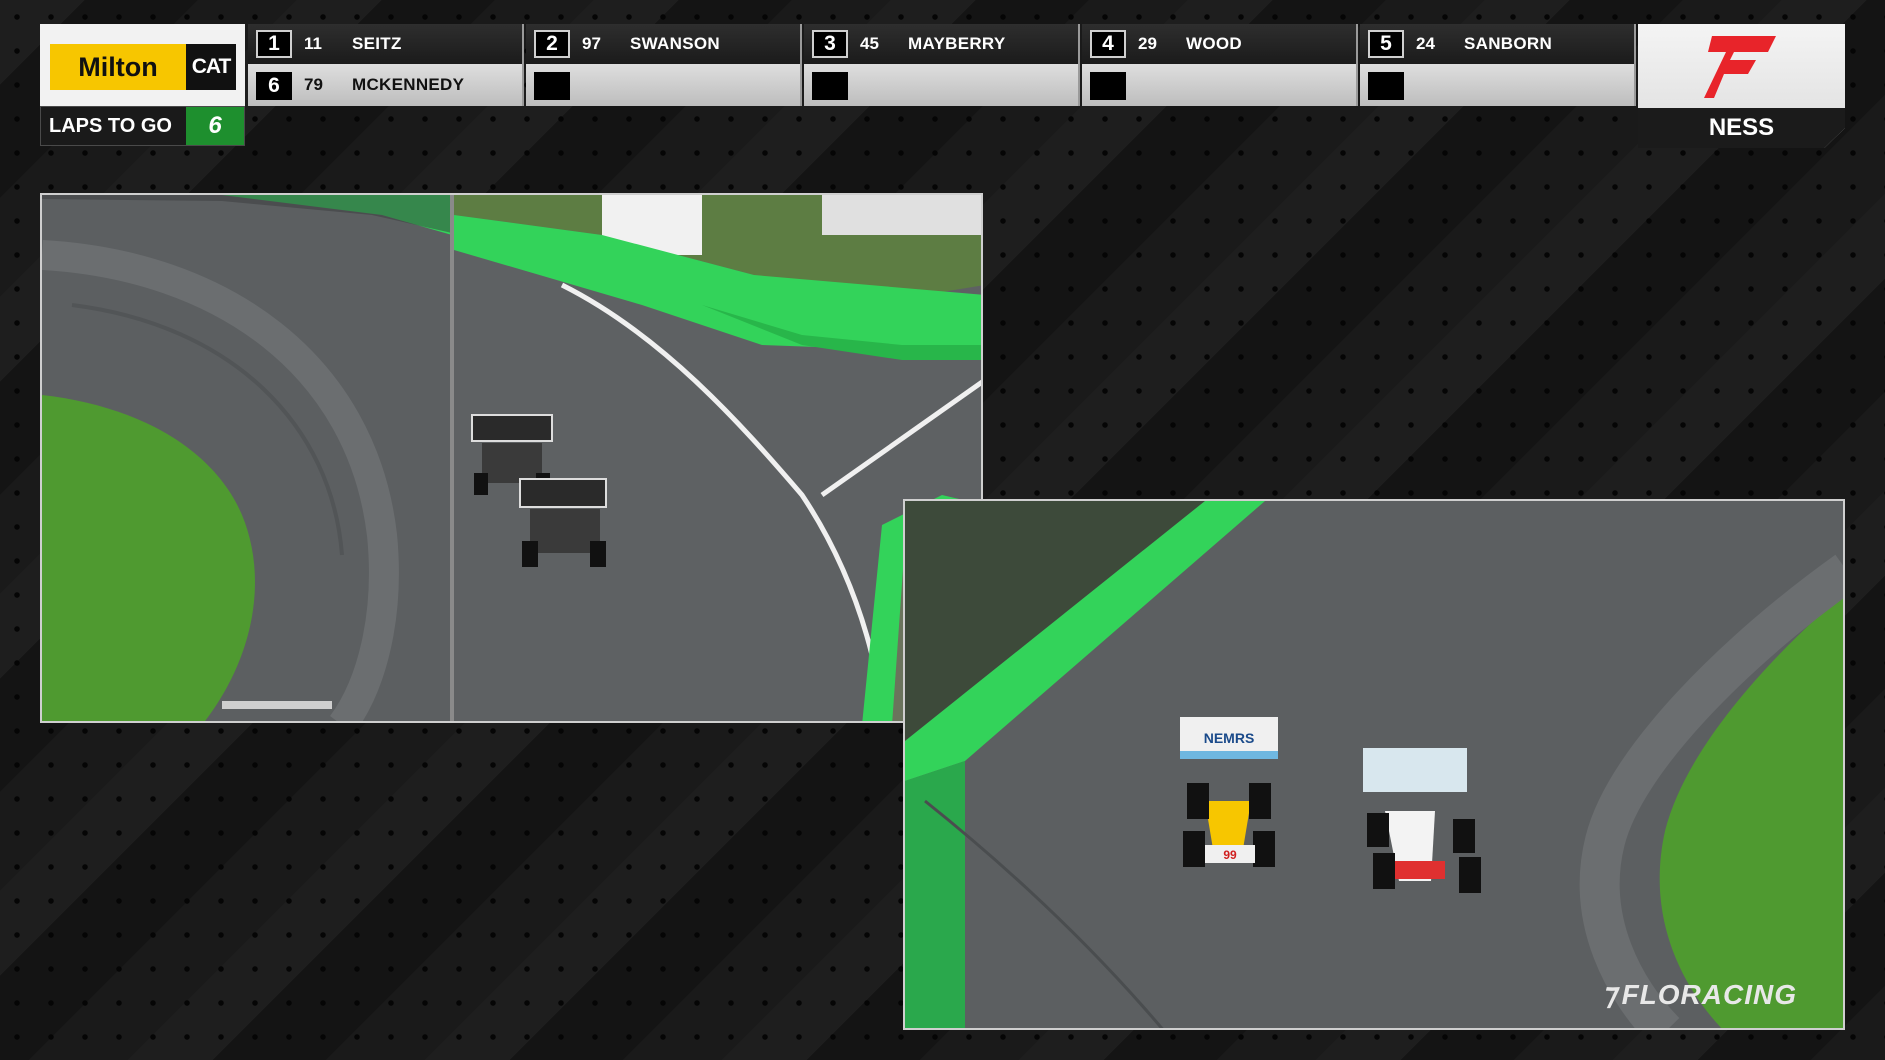 The width and height of the screenshot is (1885, 1060). I want to click on leaderboard-entry: 3 45 MAYBERRY, so click(942, 44).